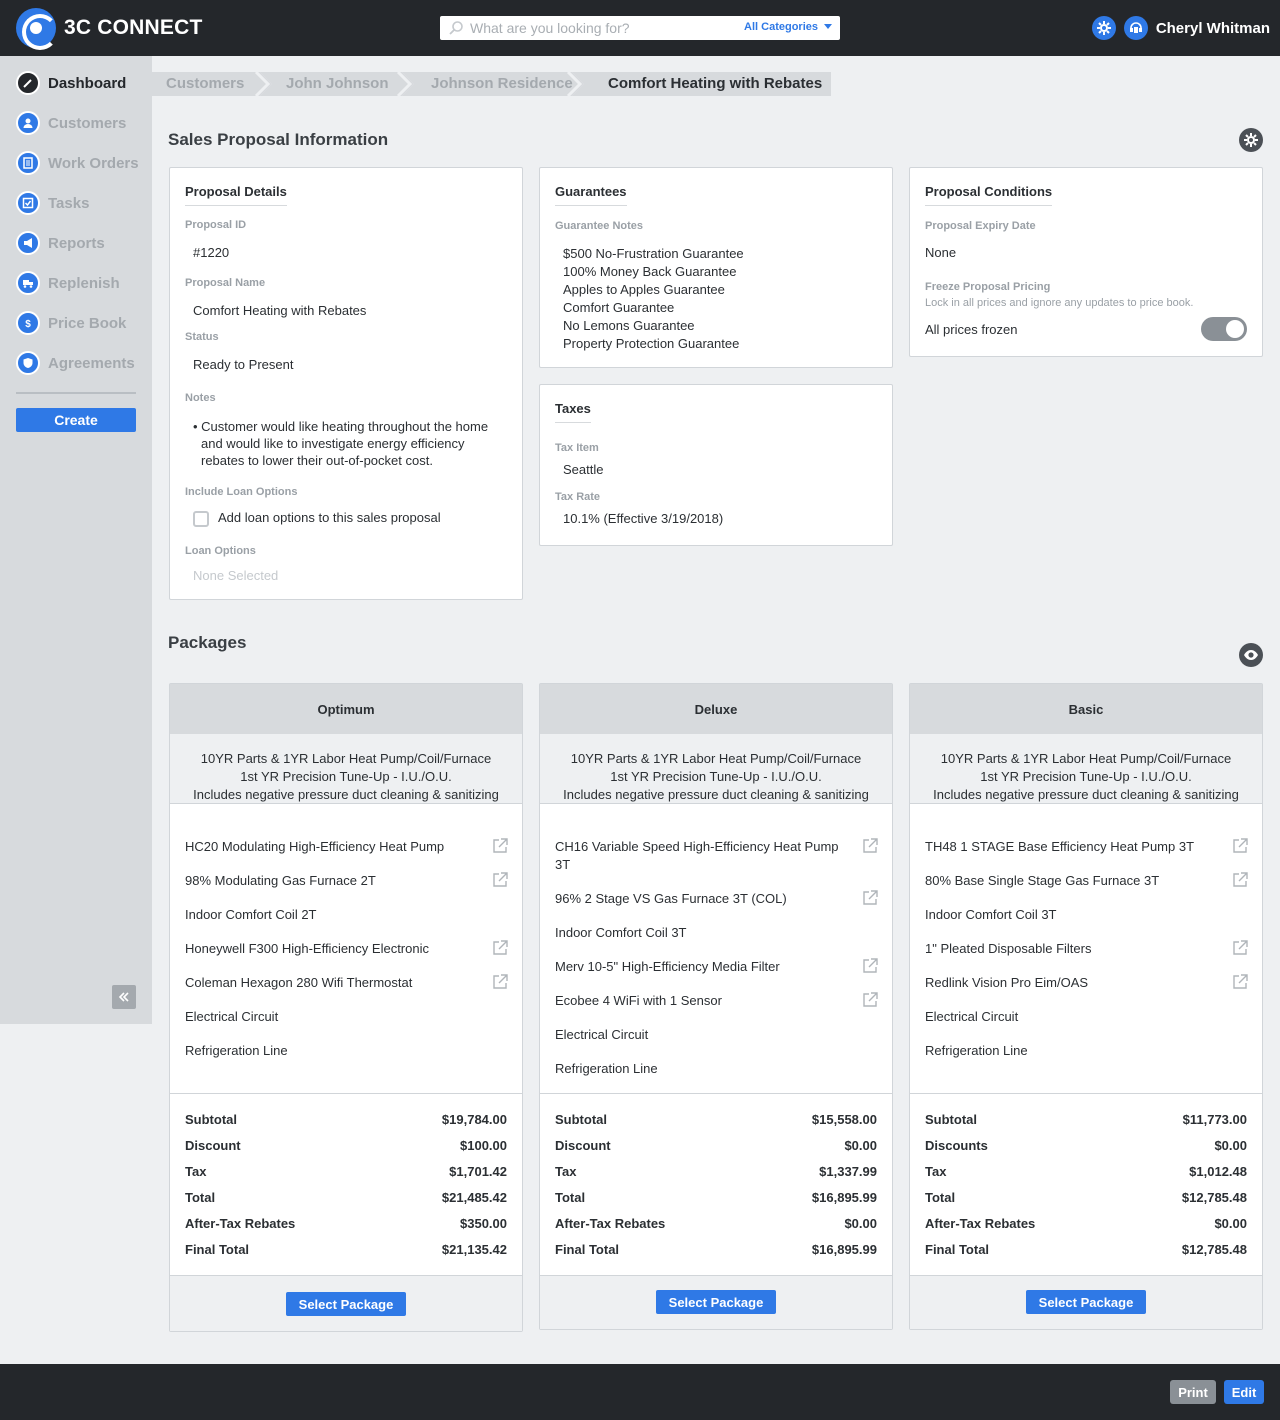  What do you see at coordinates (478, 1171) in the screenshot?
I see `total-value: $1,701.42` at bounding box center [478, 1171].